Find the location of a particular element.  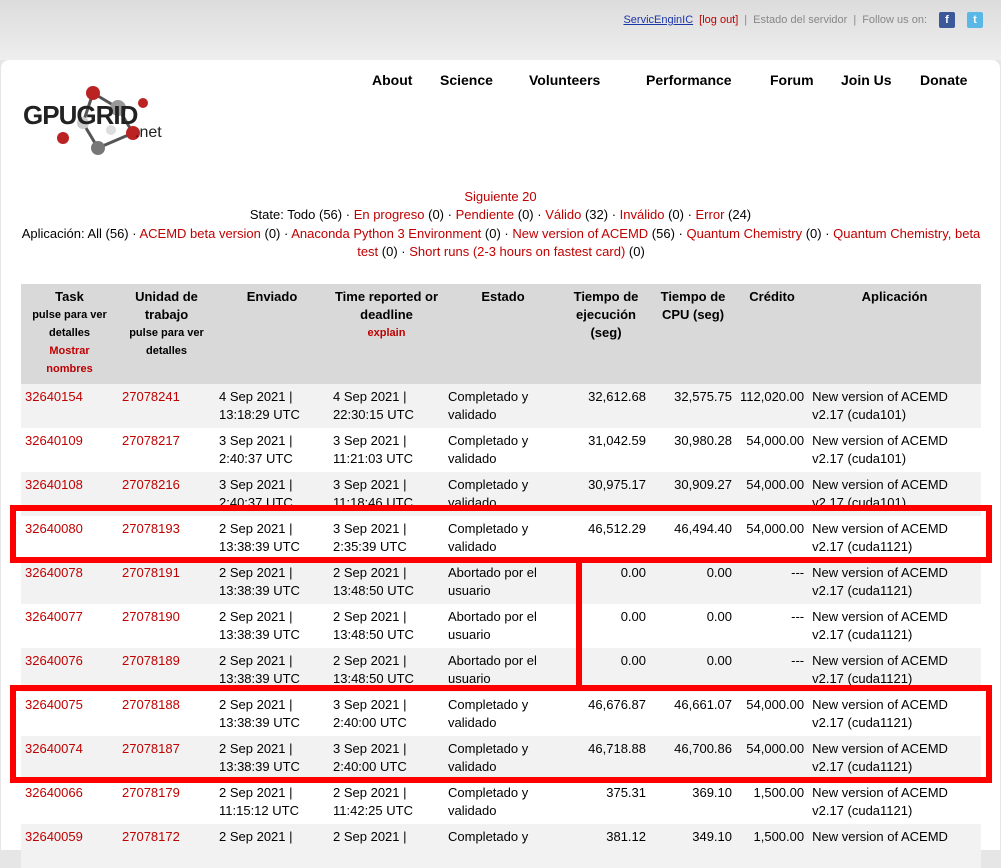

app-filter-option: ACEMD beta version is located at coordinates (199, 233).